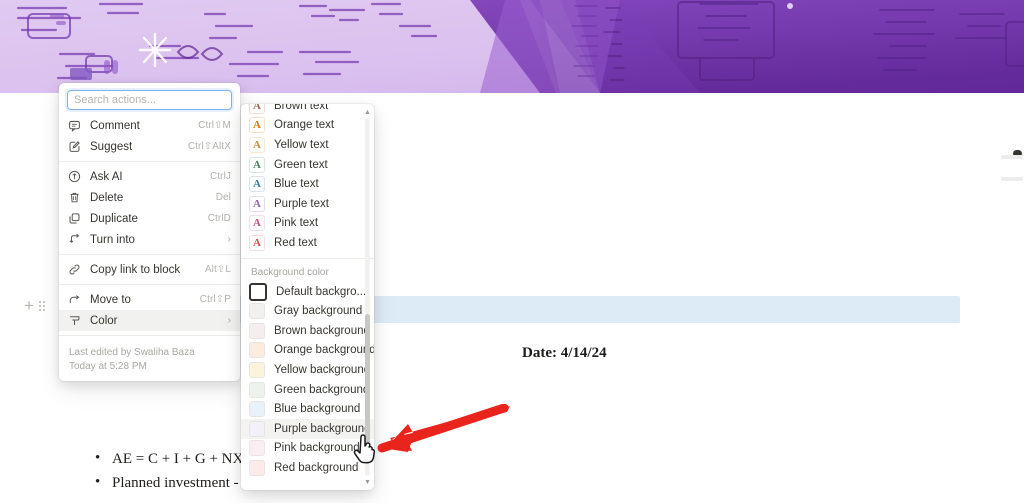 The width and height of the screenshot is (1024, 503). I want to click on color-option-label: Red background, so click(316, 467).